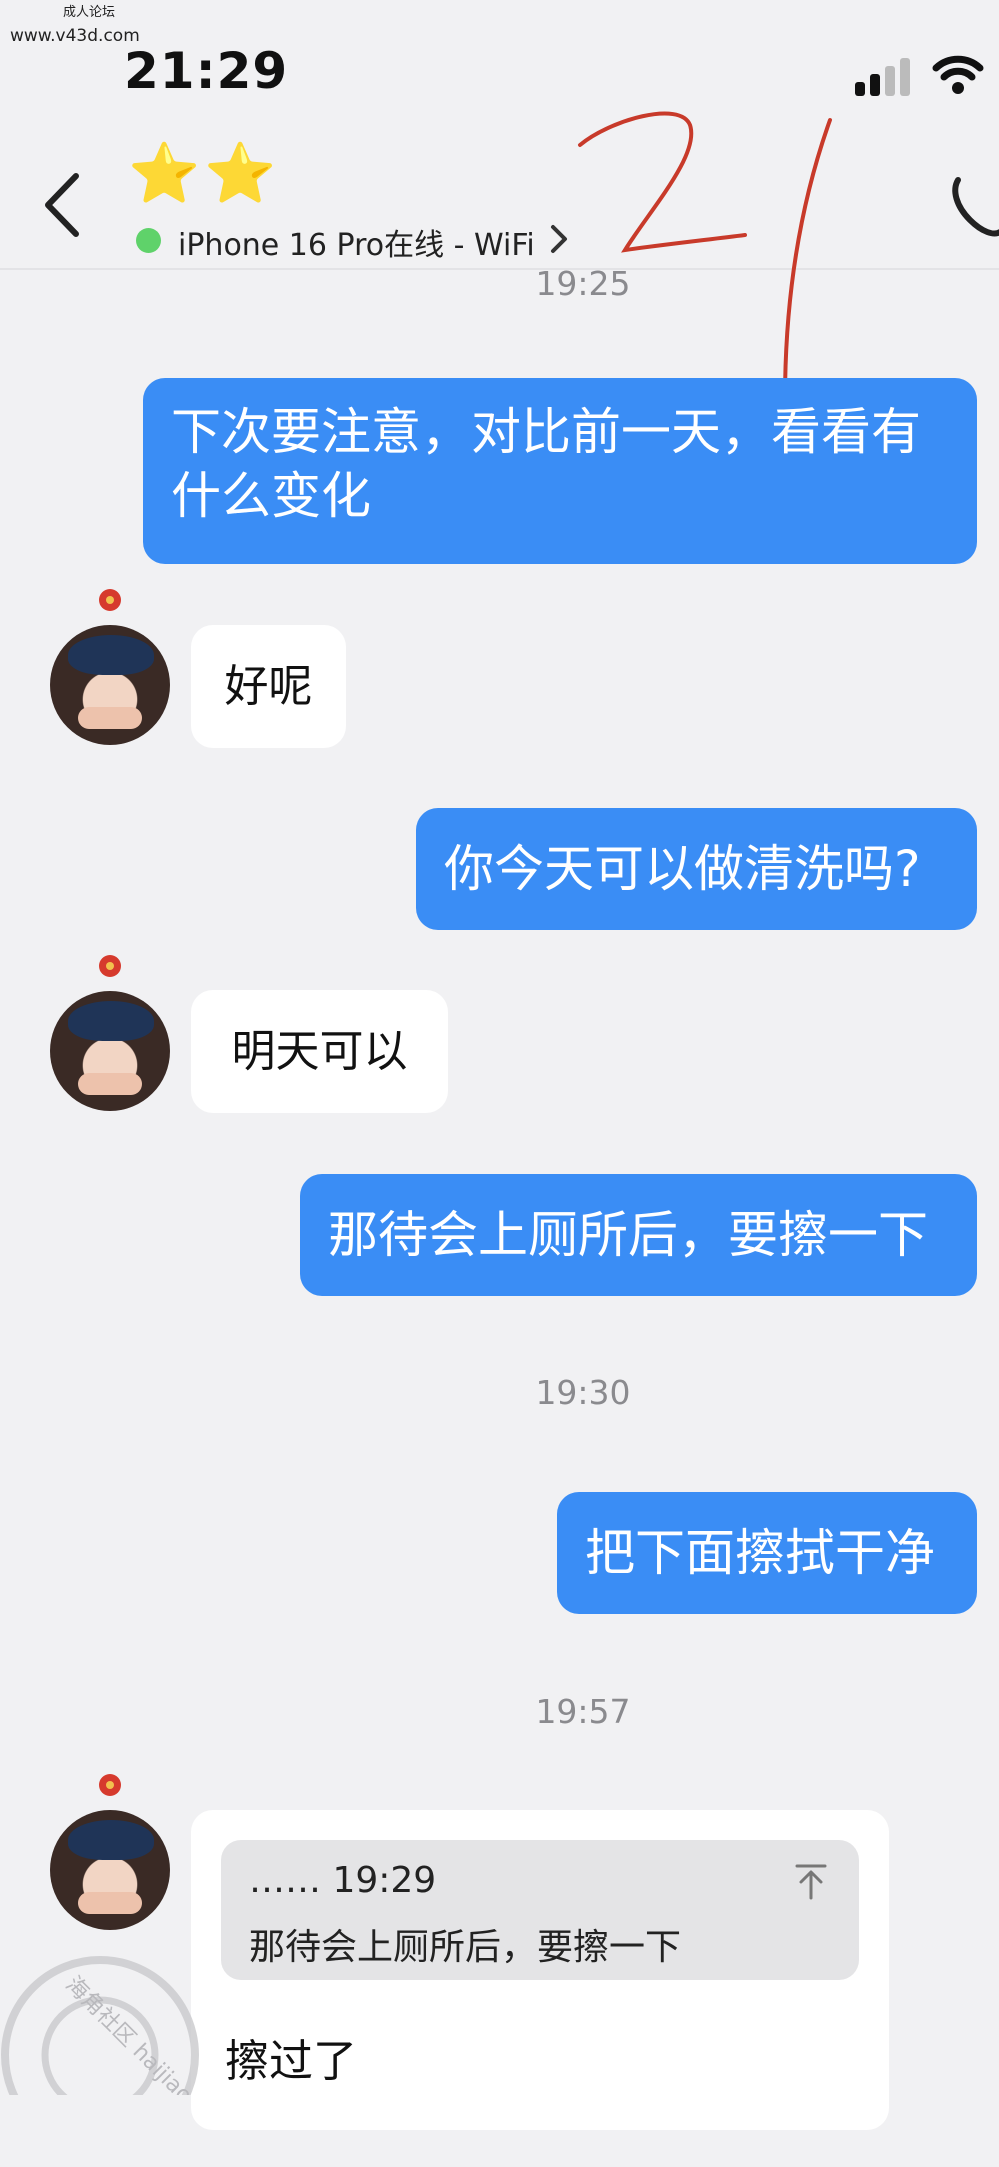  I want to click on received-message-bubble: …… 19:29 那待会上厕所后，要擦一下 擦过了, so click(540, 1970).